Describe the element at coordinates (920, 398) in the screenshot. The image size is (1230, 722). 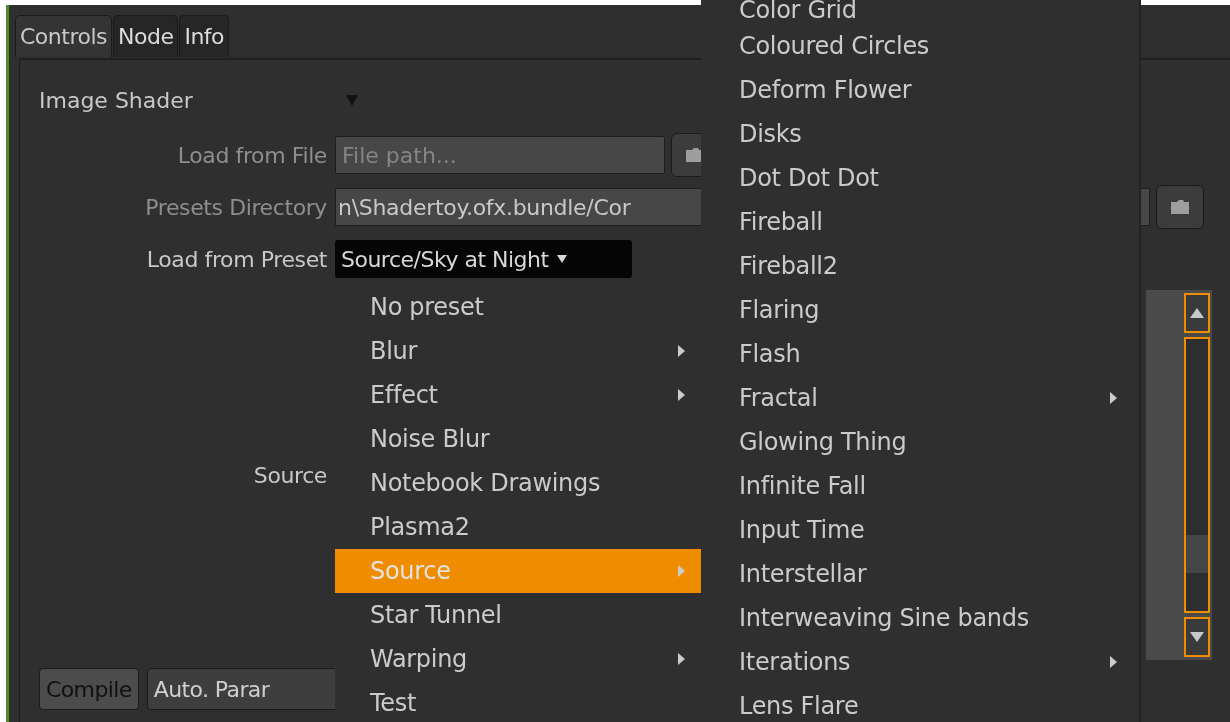
I see `menu-item: Fractal` at that location.